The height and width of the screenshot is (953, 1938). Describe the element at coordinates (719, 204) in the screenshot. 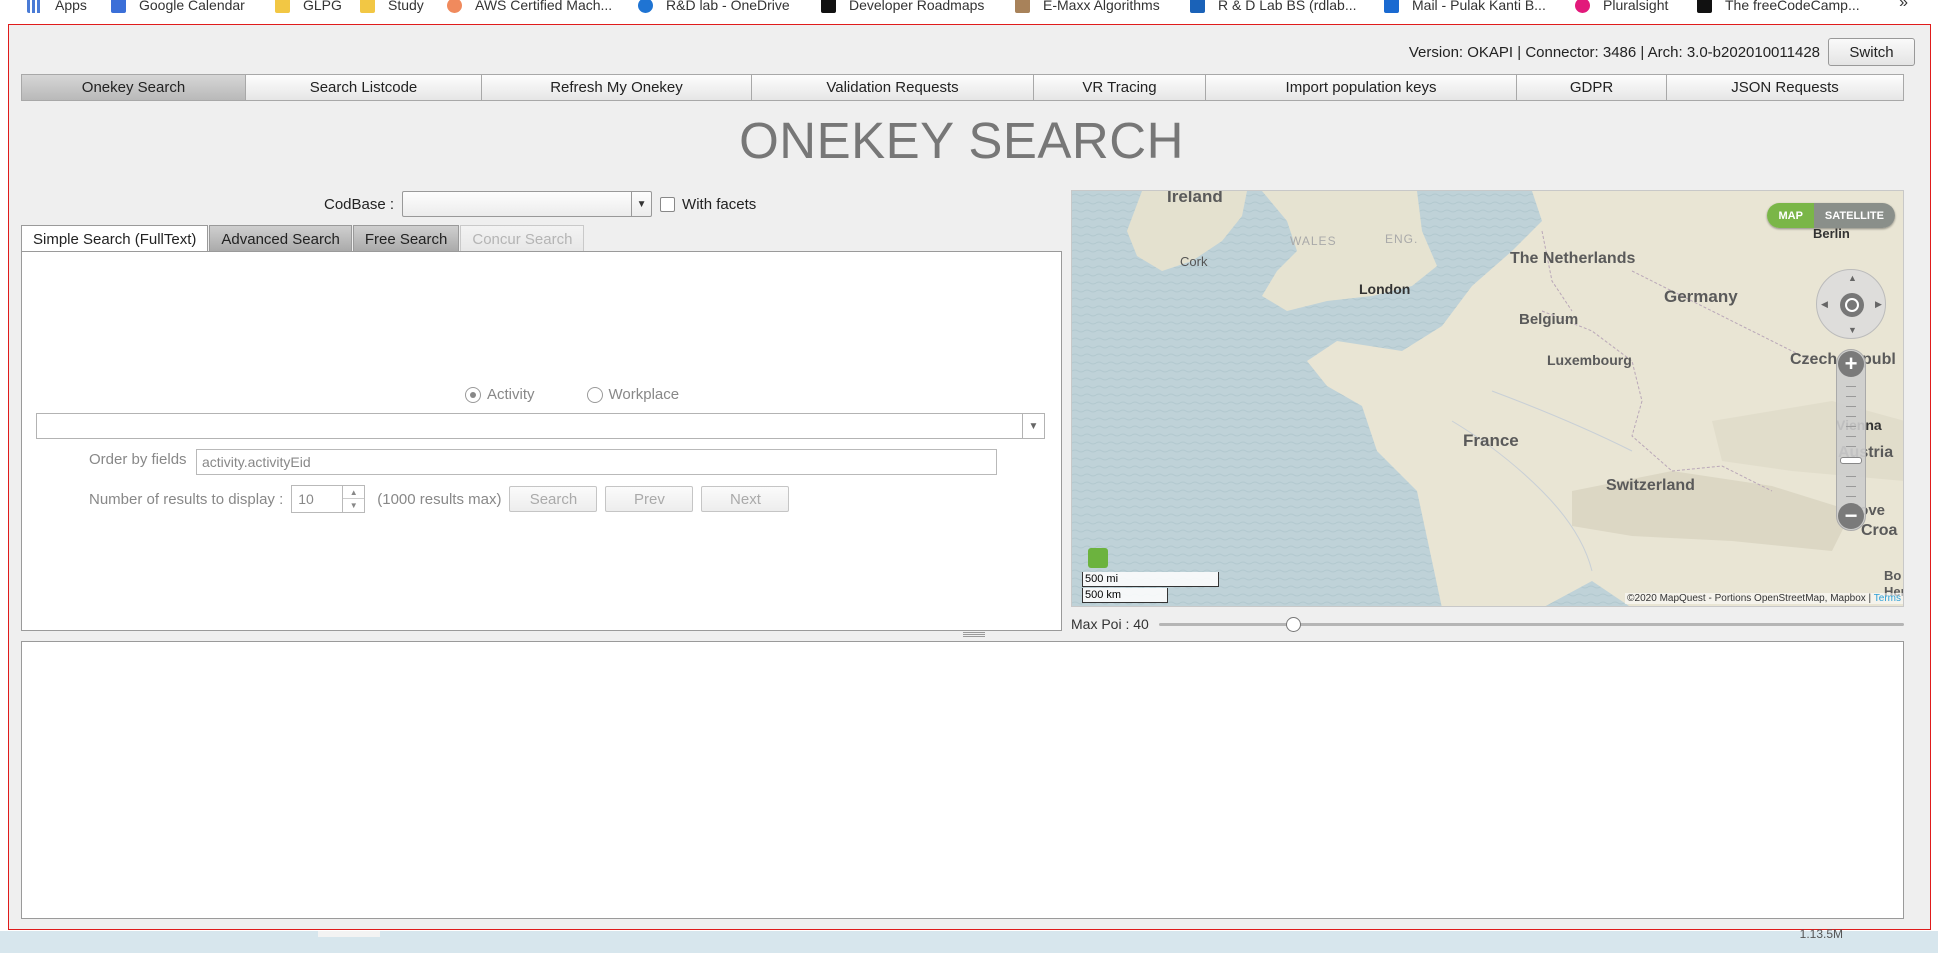

I see `with-facets-label: With facets` at that location.